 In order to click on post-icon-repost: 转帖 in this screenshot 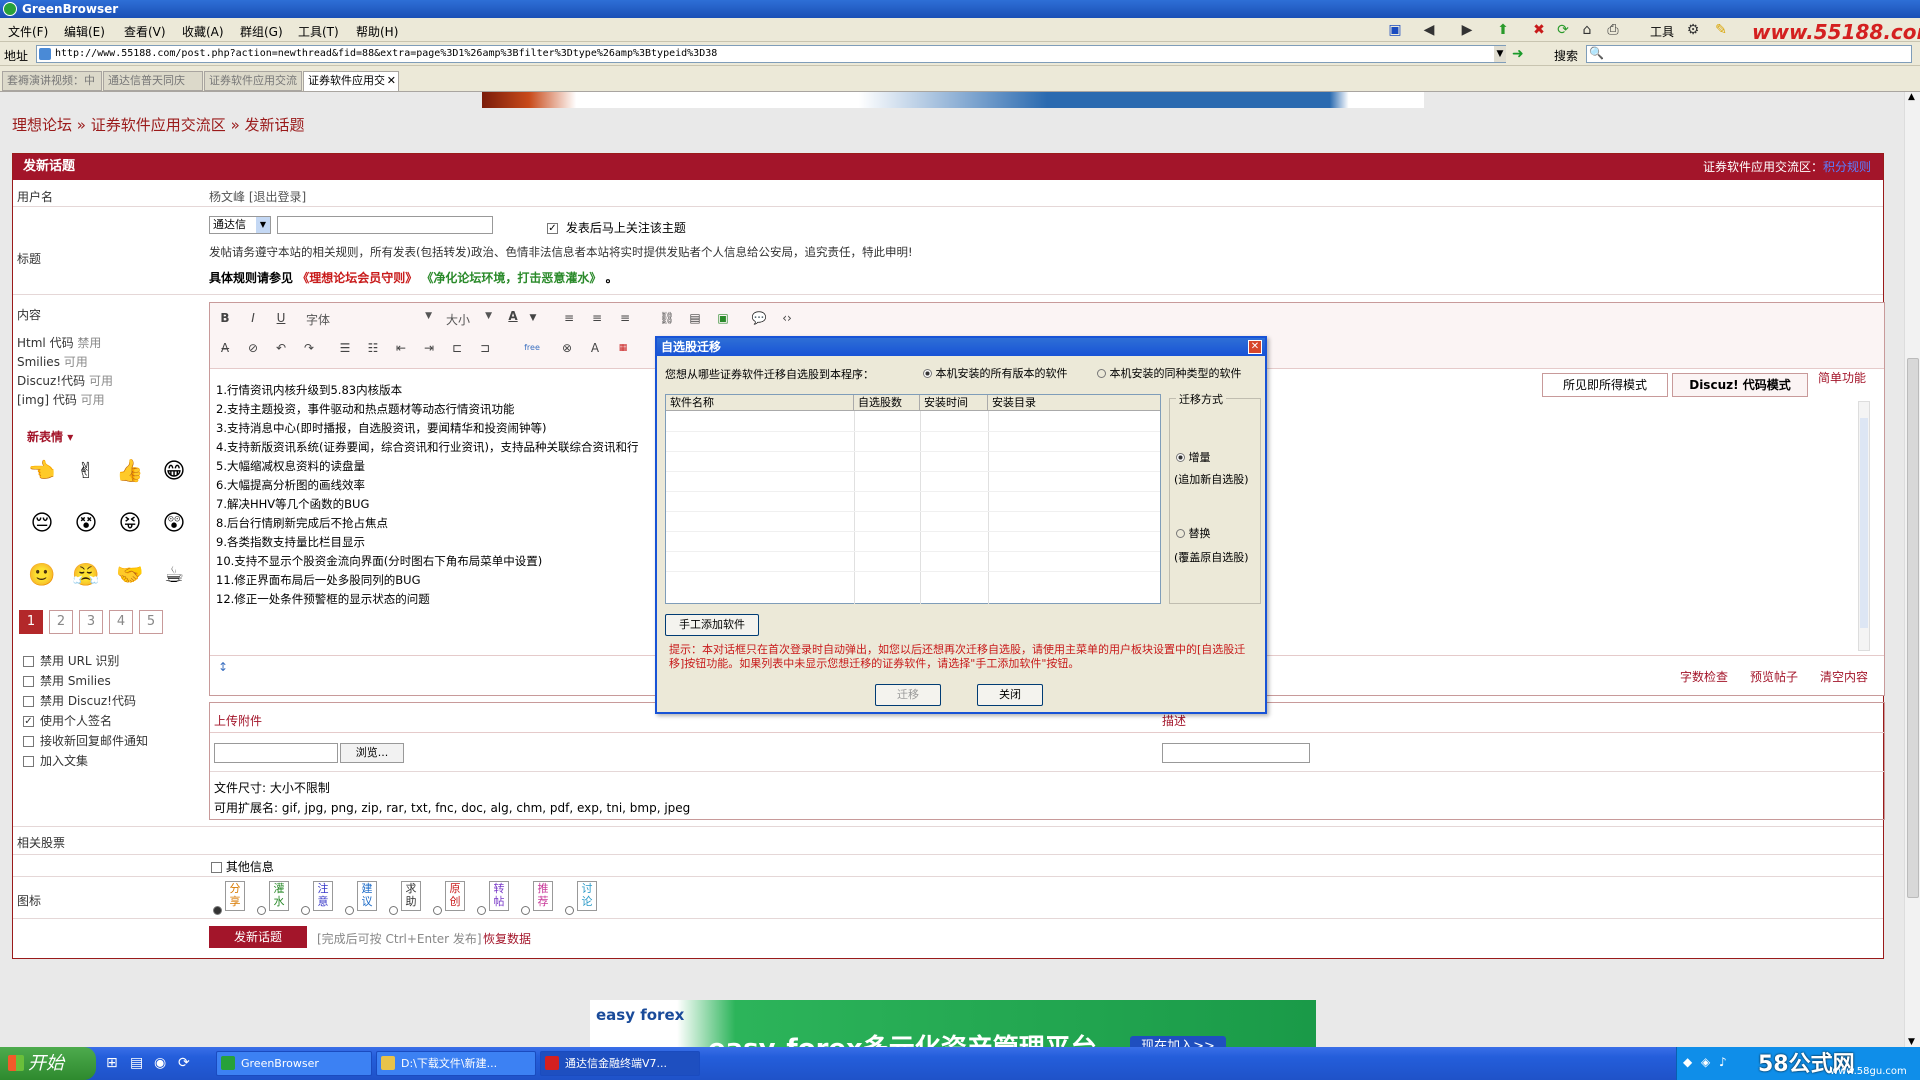, I will do `click(499, 896)`.